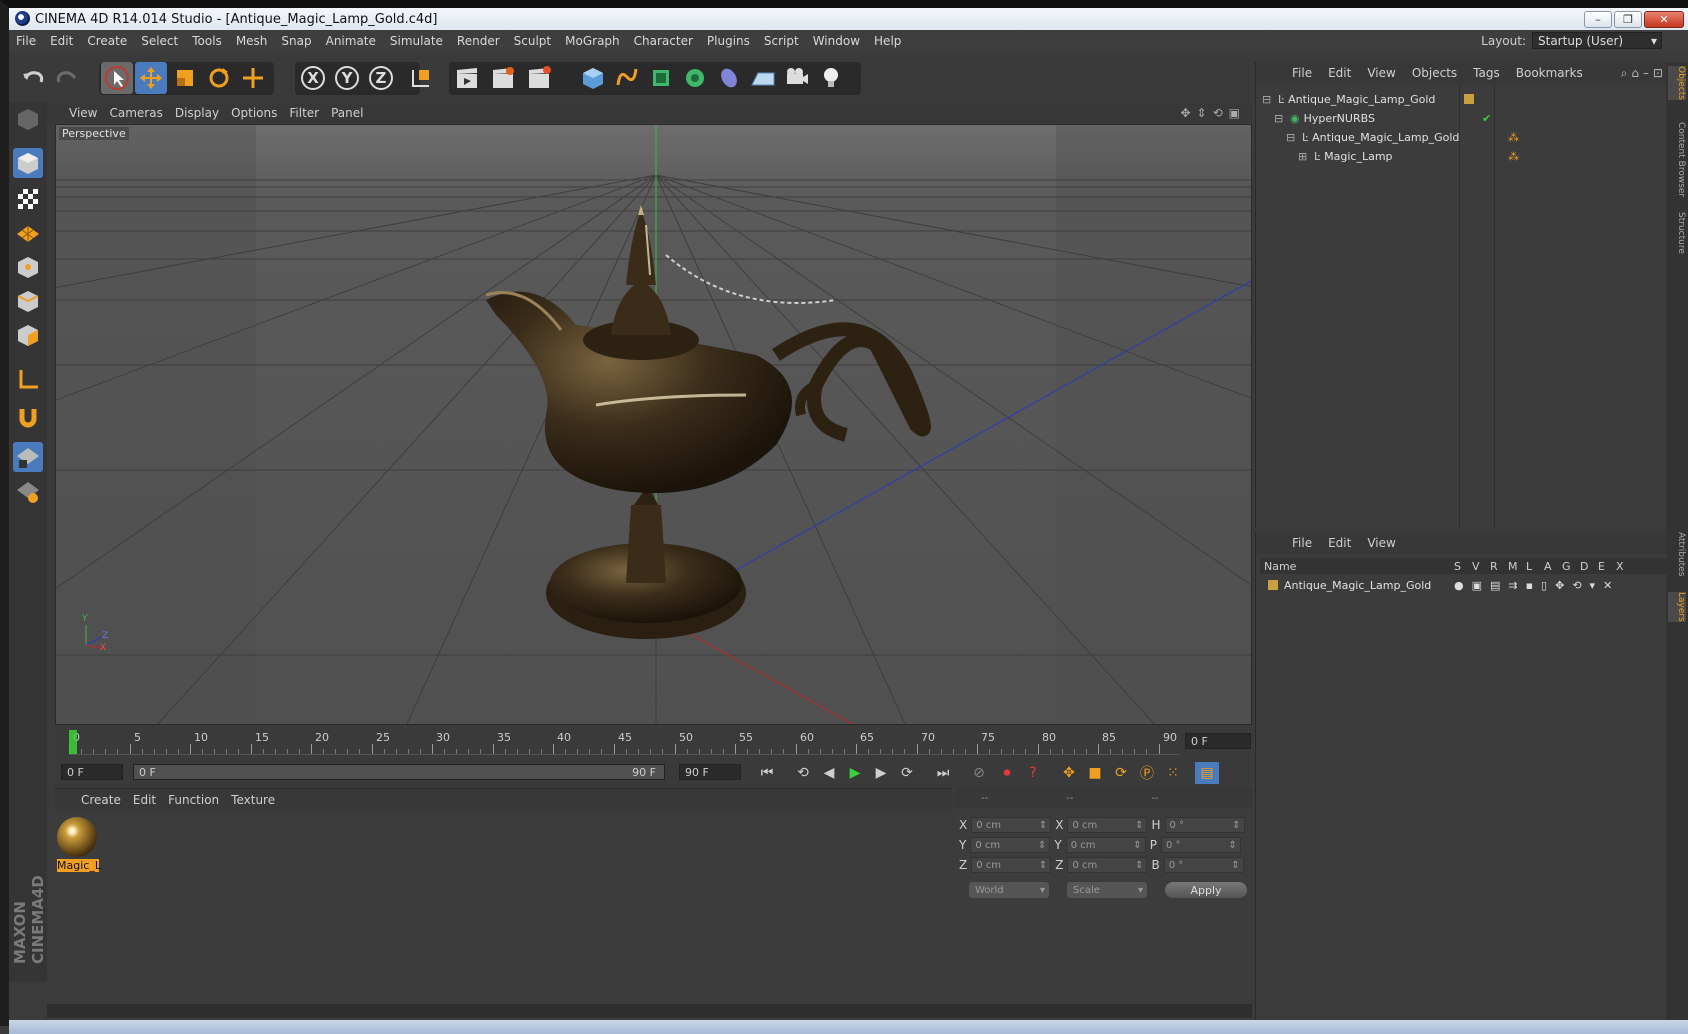  What do you see at coordinates (1069, 773) in the screenshot?
I see `key-position-button: ✥` at bounding box center [1069, 773].